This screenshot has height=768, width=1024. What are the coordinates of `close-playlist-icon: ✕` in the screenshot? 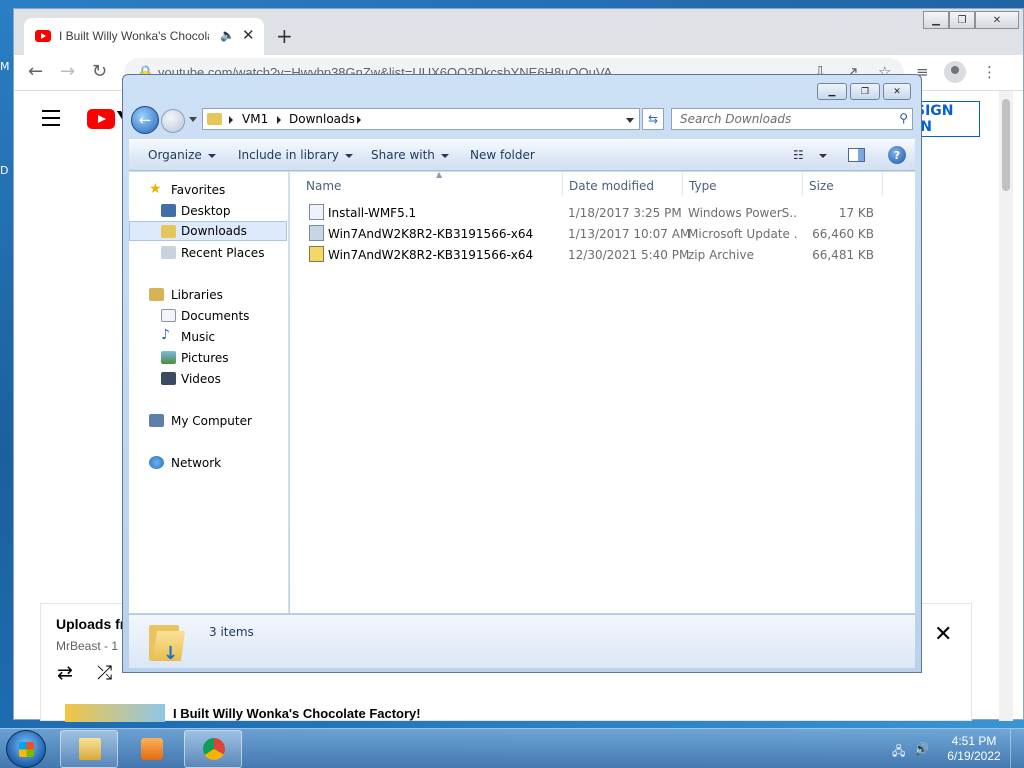 It's located at (943, 634).